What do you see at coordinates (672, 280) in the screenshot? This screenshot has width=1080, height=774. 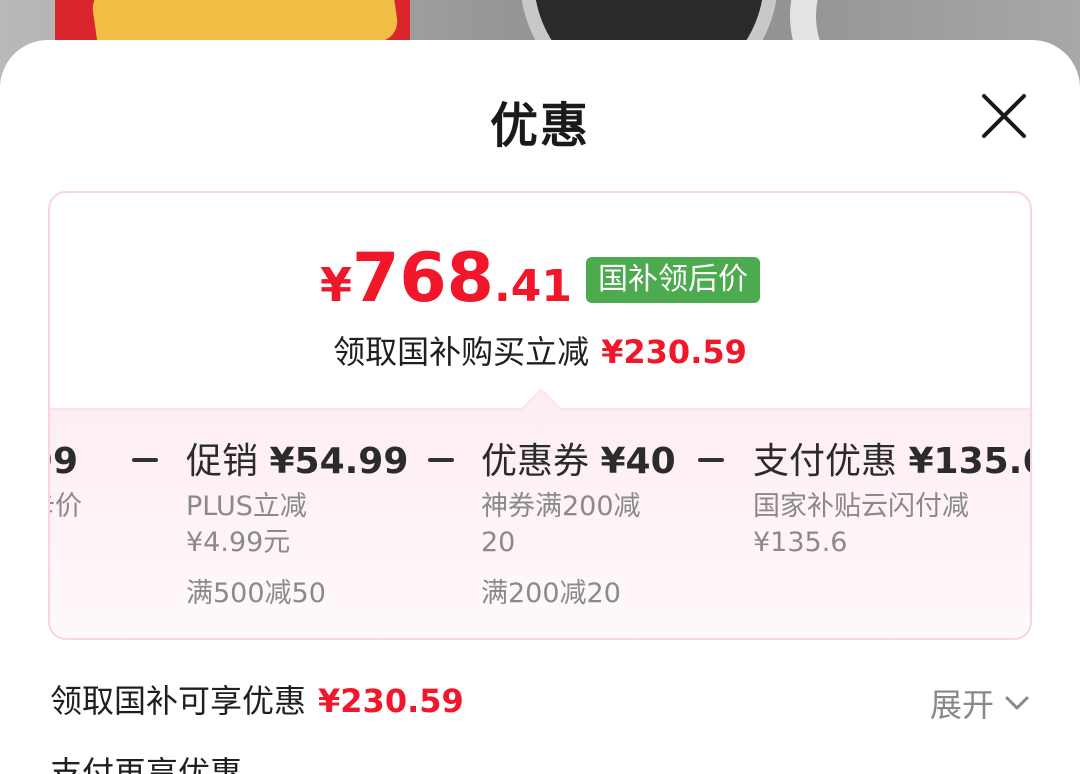 I see `subsidy-price-badge: 国补领后价` at bounding box center [672, 280].